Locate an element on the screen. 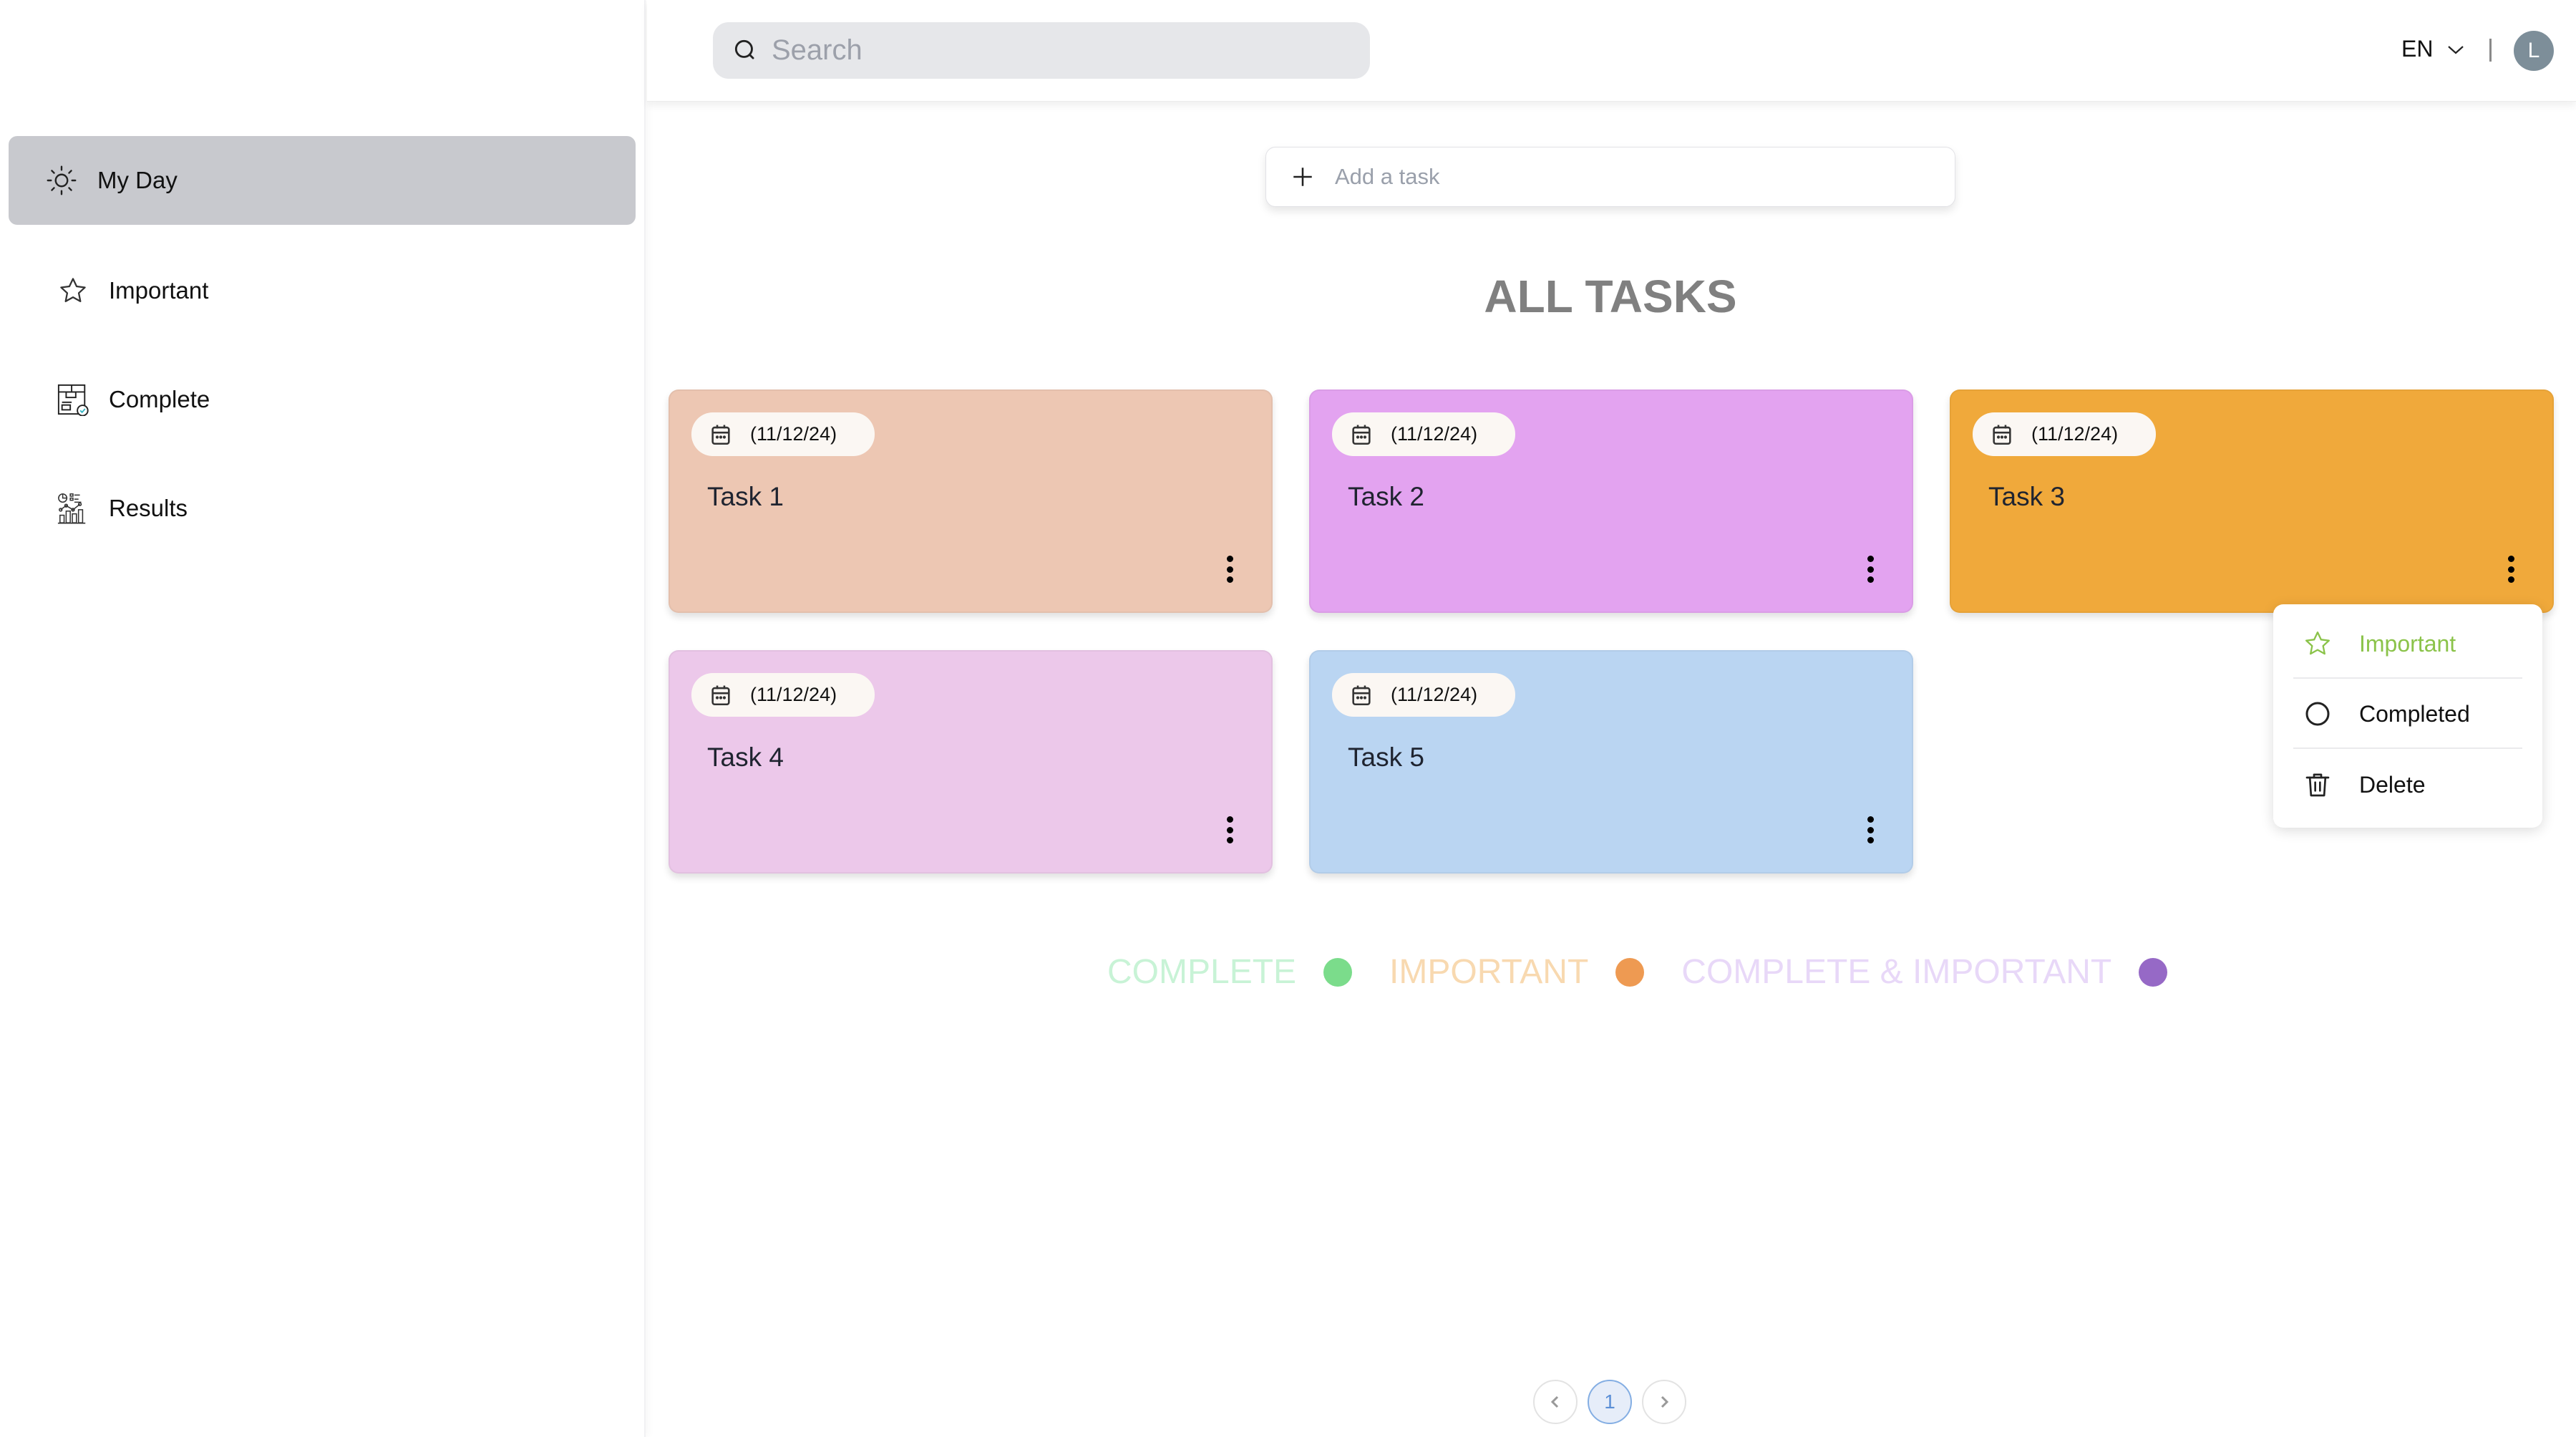 This screenshot has height=1437, width=2576. sidebar-item-my-day: My Day is located at coordinates (322, 180).